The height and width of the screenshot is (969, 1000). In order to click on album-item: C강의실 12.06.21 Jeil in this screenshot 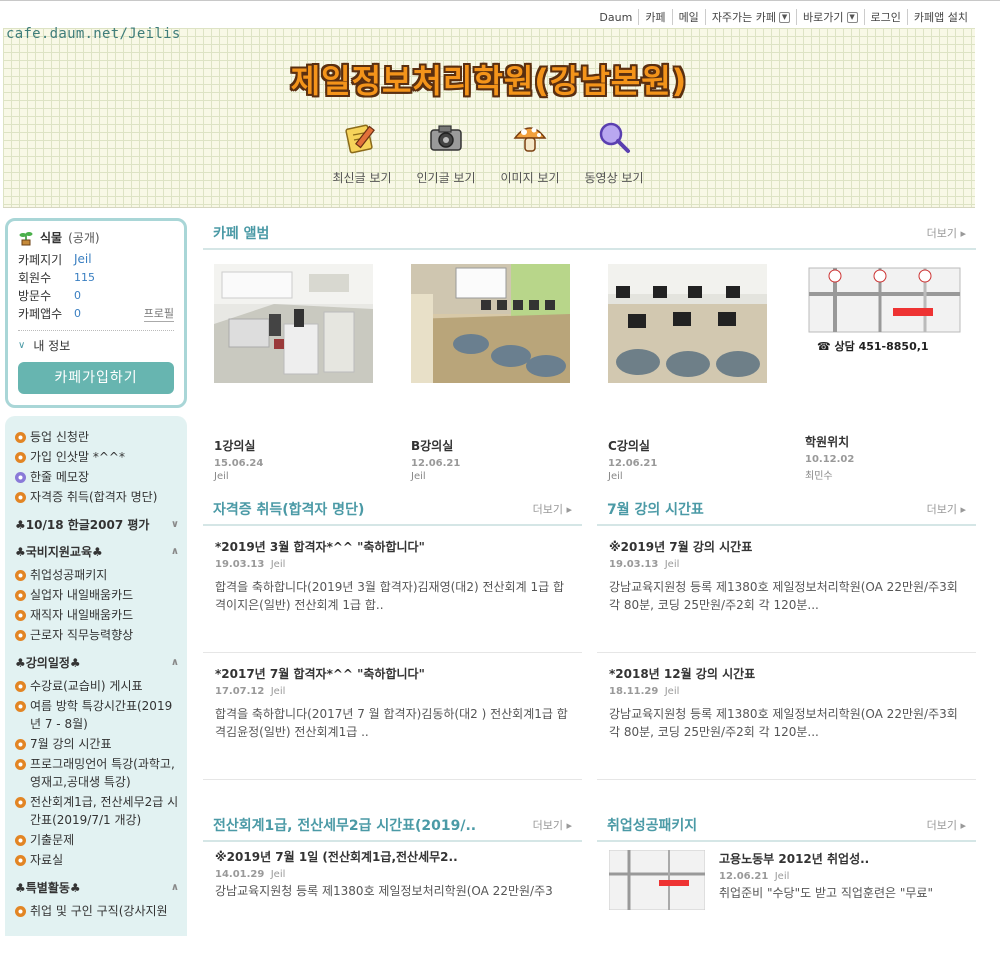, I will do `click(687, 373)`.